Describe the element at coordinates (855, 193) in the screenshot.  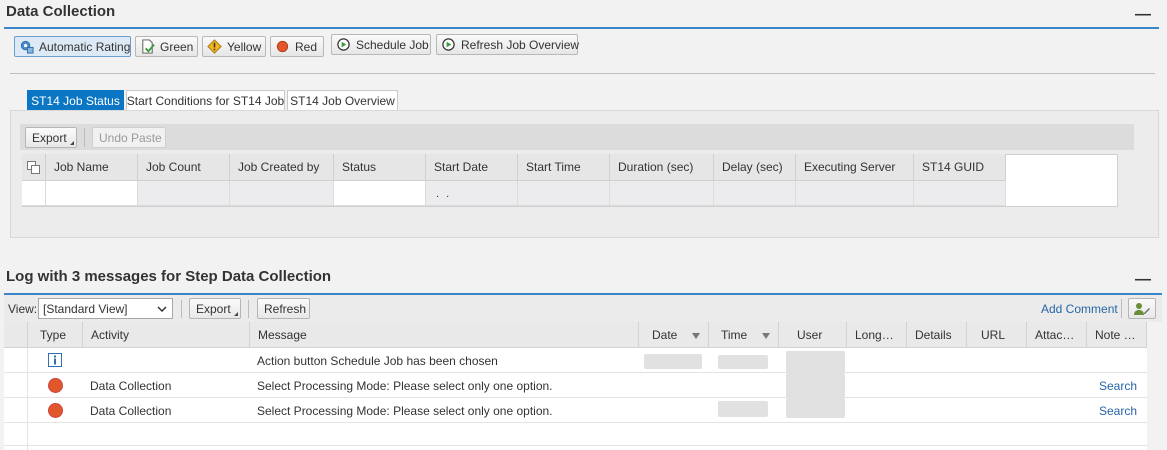
I see `cell-executing-server` at that location.